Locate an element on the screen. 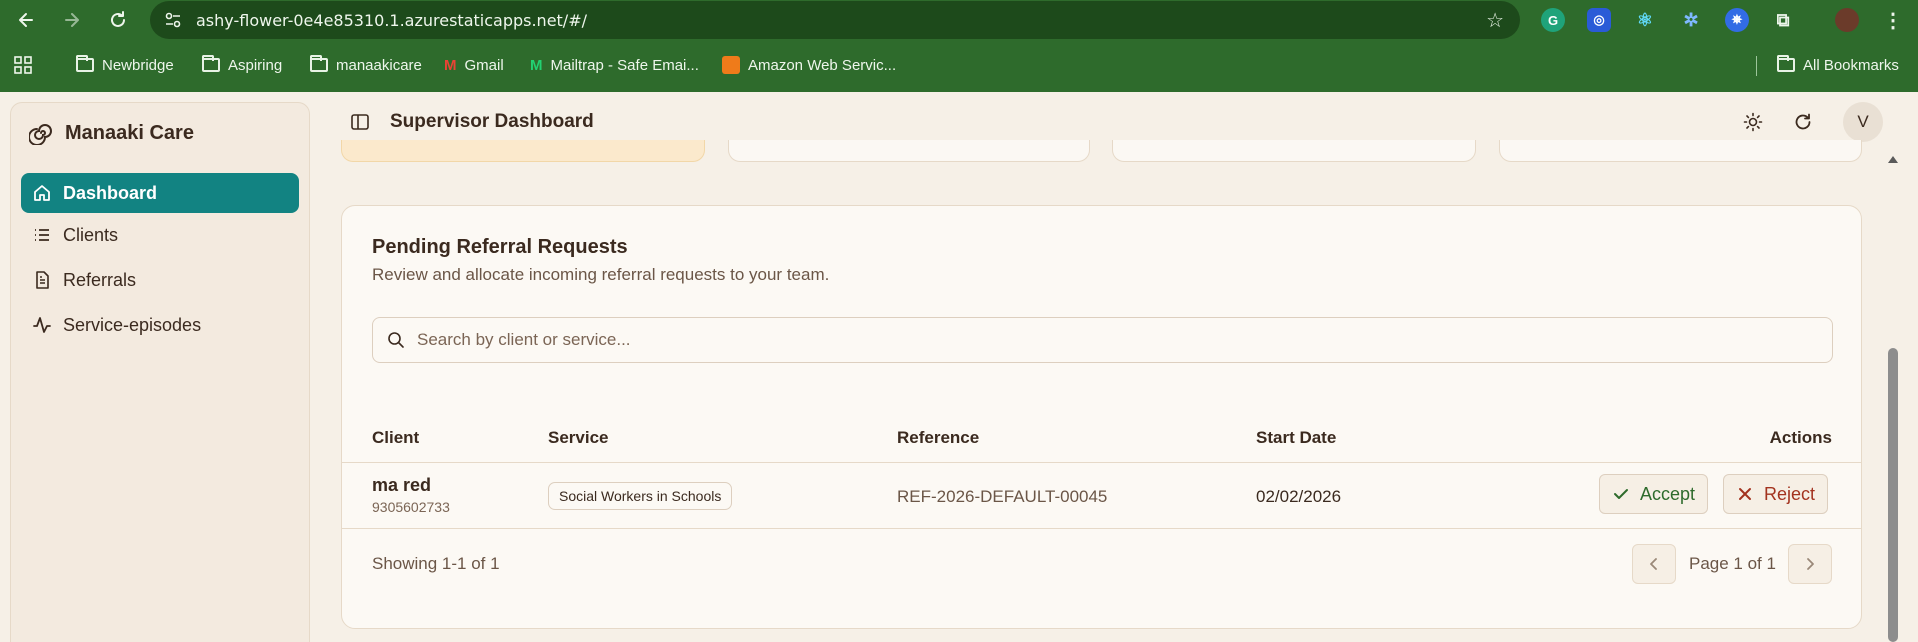 Image resolution: width=1918 pixels, height=642 pixels. card-title: Pending Referral Requests is located at coordinates (500, 247).